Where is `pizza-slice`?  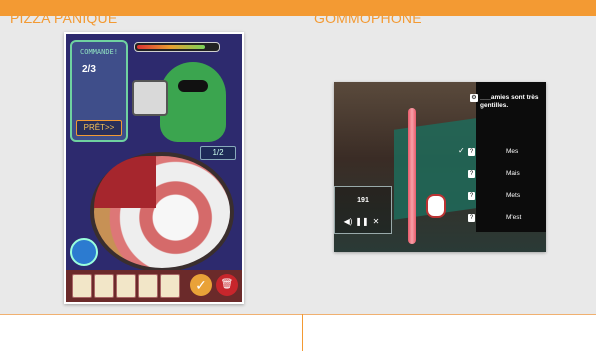 pizza-slice is located at coordinates (125, 182).